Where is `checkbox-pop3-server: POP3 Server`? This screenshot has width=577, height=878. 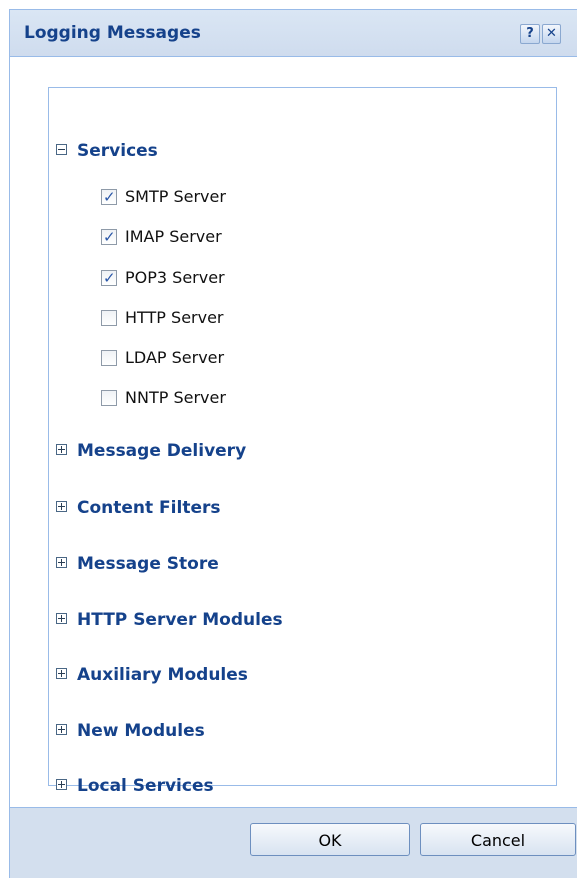
checkbox-pop3-server: POP3 Server is located at coordinates (163, 278).